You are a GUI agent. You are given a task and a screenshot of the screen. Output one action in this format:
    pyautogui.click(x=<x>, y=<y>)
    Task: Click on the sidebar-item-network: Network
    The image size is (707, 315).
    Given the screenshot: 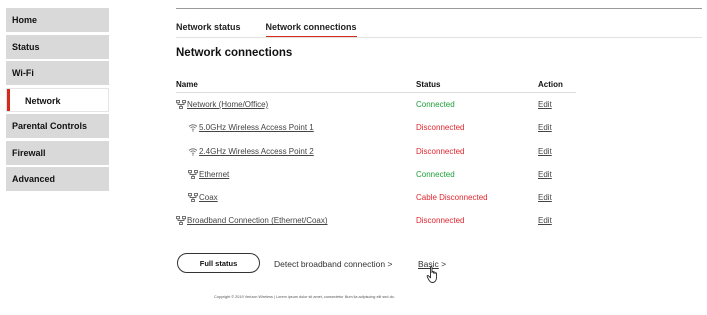 What is the action you would take?
    pyautogui.click(x=57, y=99)
    